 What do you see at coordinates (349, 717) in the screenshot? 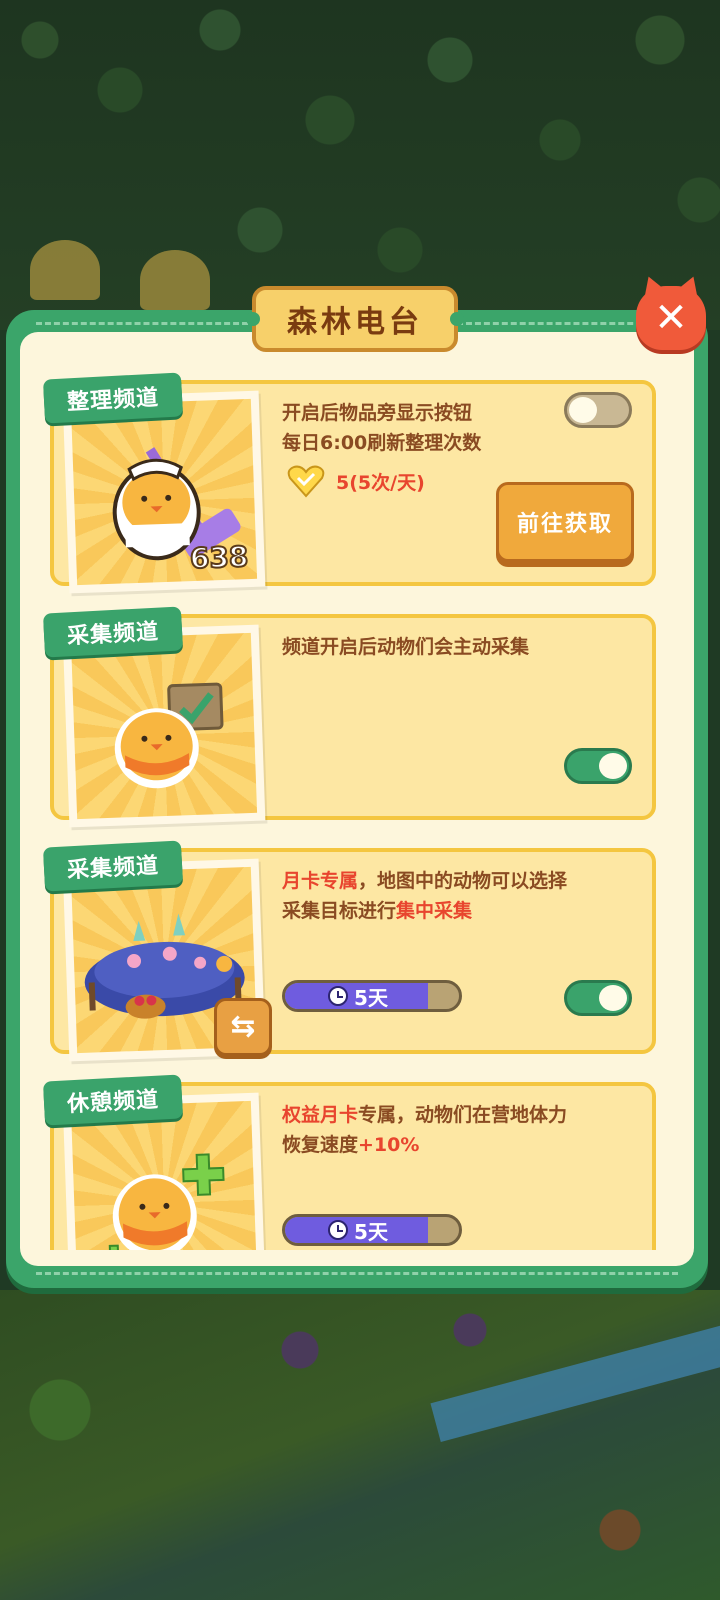
I see `channel-card-gather: 采集频道 频道开启后动物们会主动采集` at bounding box center [349, 717].